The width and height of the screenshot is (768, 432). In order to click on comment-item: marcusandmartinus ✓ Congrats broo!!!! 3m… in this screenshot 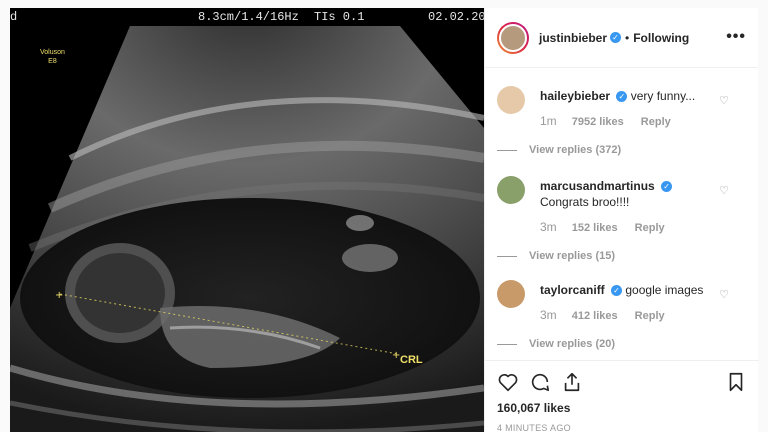, I will do `click(622, 219)`.